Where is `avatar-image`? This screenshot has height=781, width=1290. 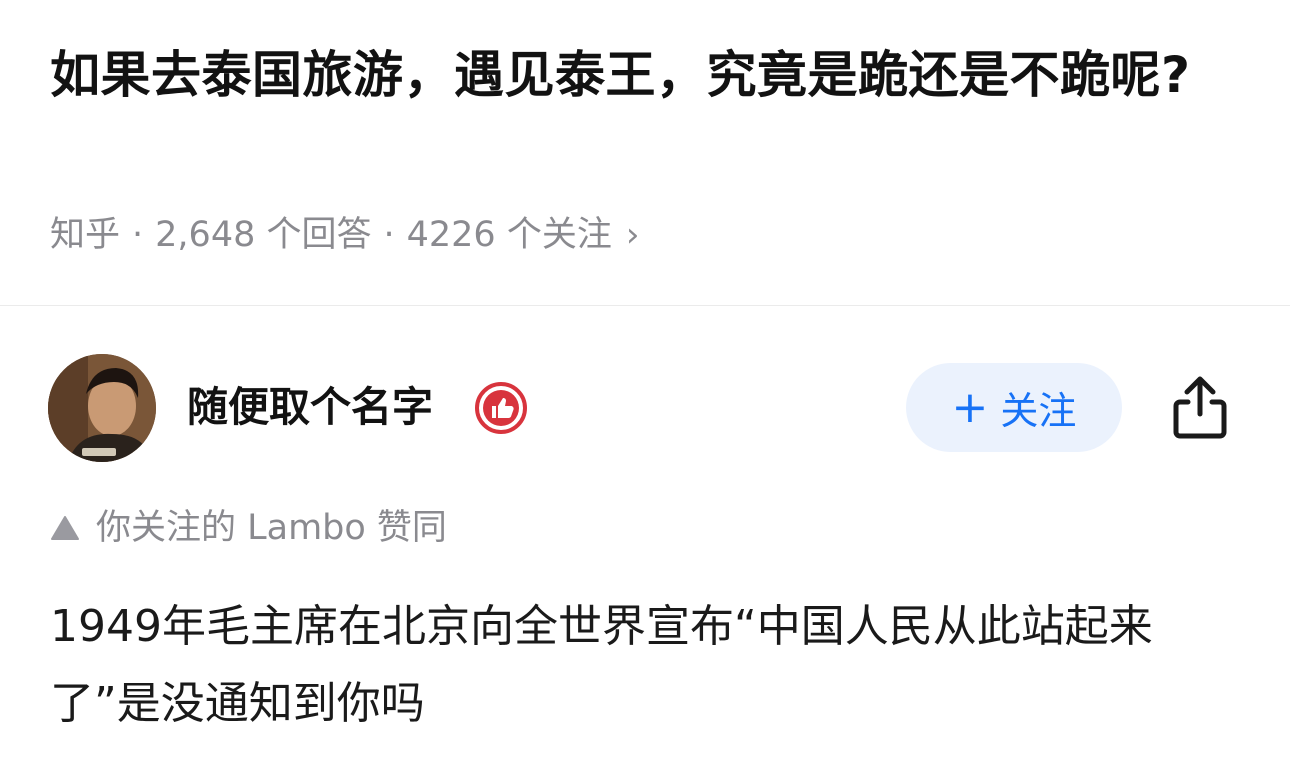 avatar-image is located at coordinates (102, 408).